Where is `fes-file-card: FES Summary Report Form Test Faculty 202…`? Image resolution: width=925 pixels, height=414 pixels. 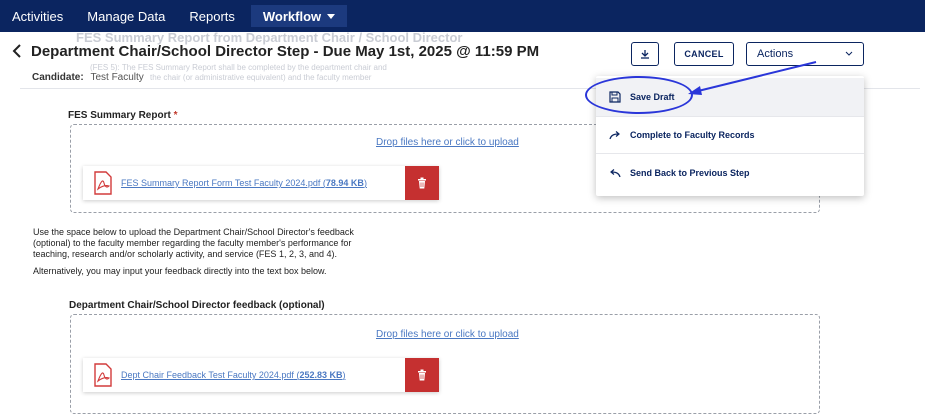
fes-file-card: FES Summary Report Form Test Faculty 202… is located at coordinates (261, 183).